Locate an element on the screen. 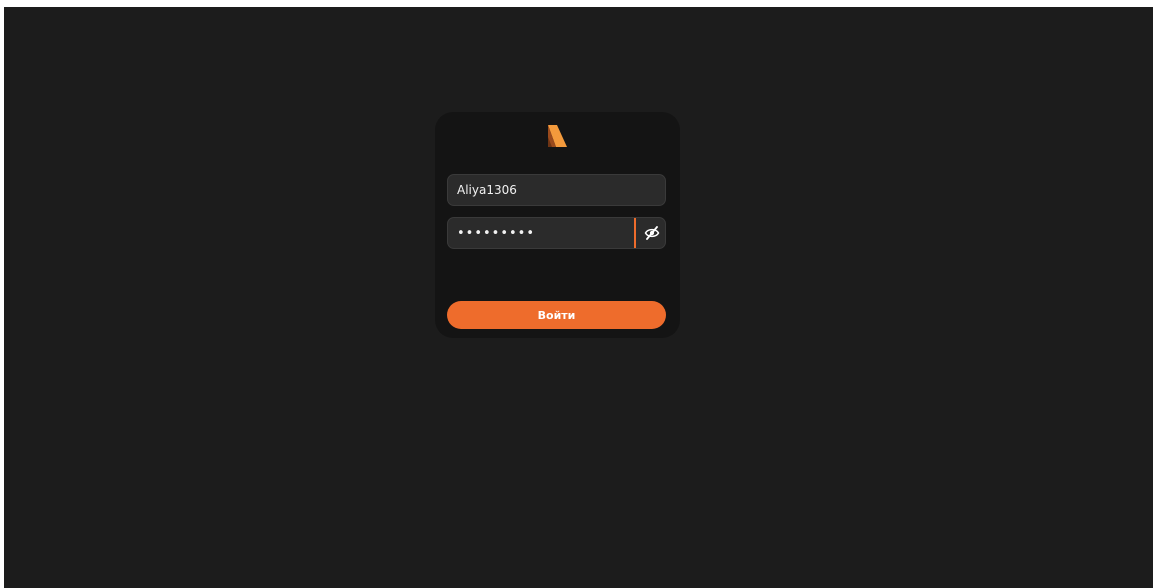 This screenshot has height=588, width=1153. brand-logo-icon is located at coordinates (557, 136).